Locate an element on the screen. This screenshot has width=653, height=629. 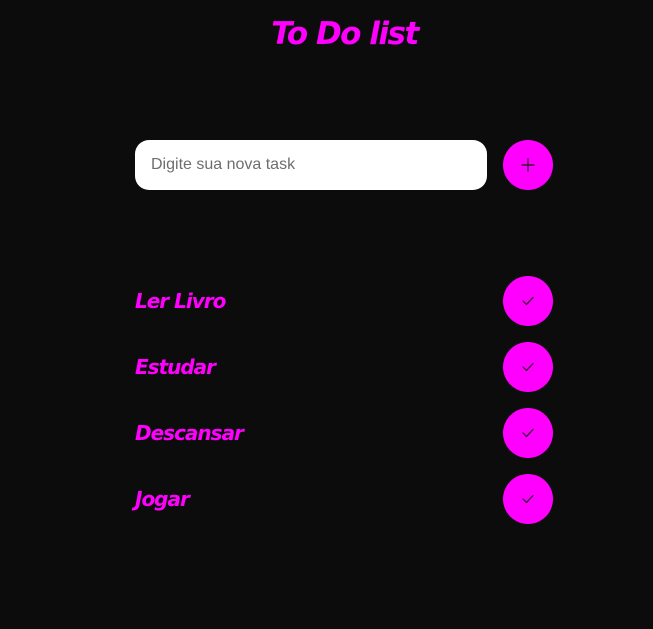
task-item: Ler Livro is located at coordinates (344, 301).